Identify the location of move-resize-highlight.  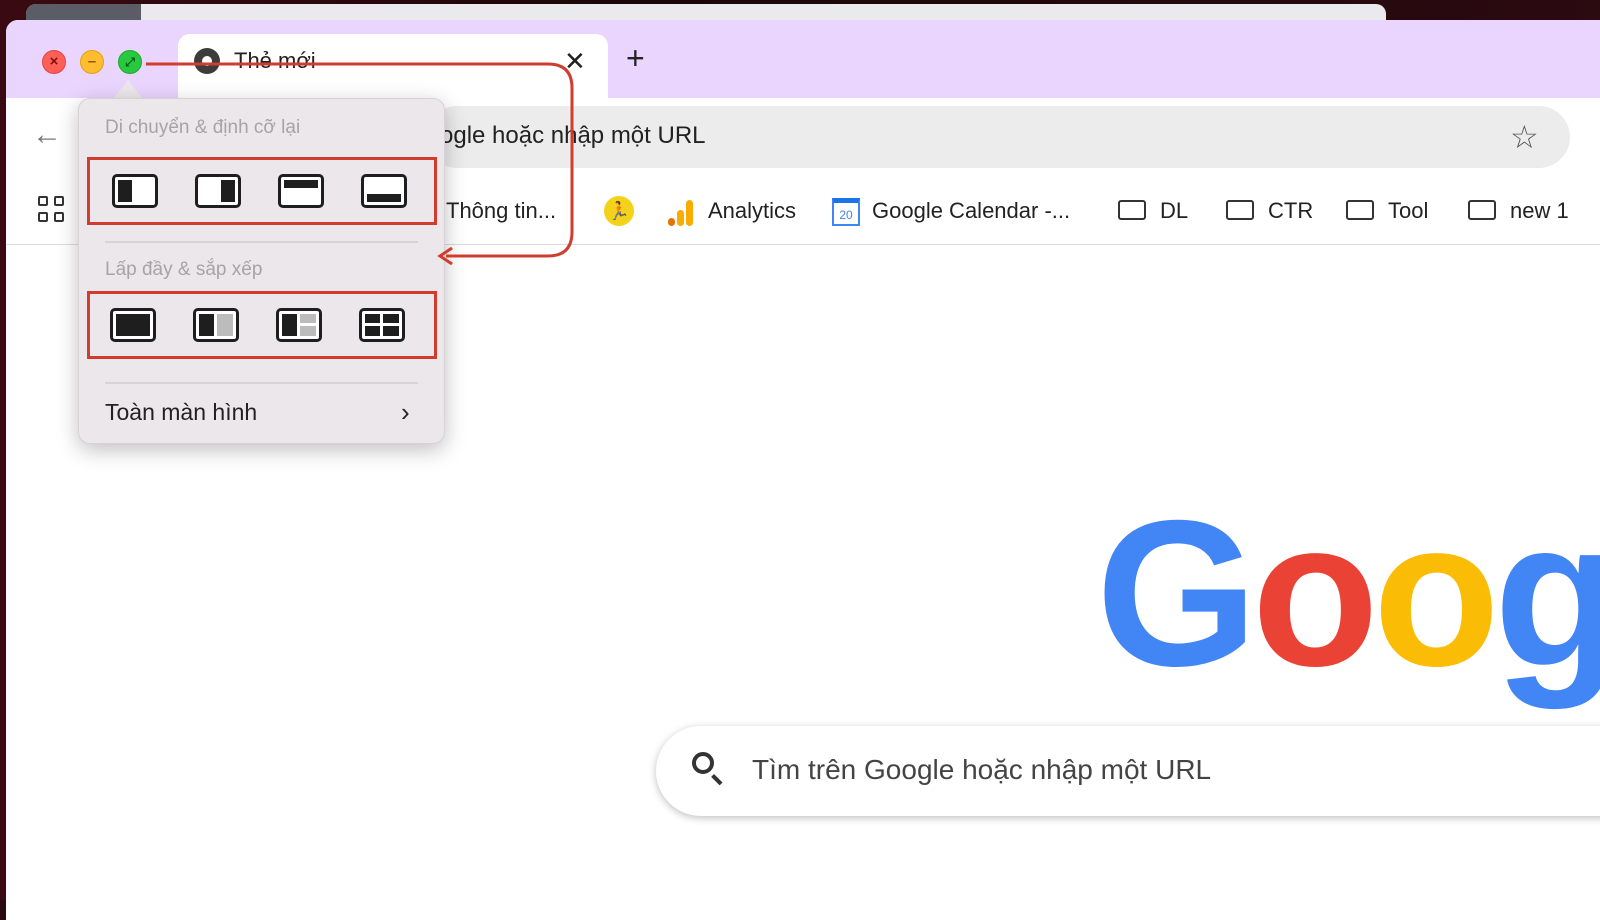
(262, 191).